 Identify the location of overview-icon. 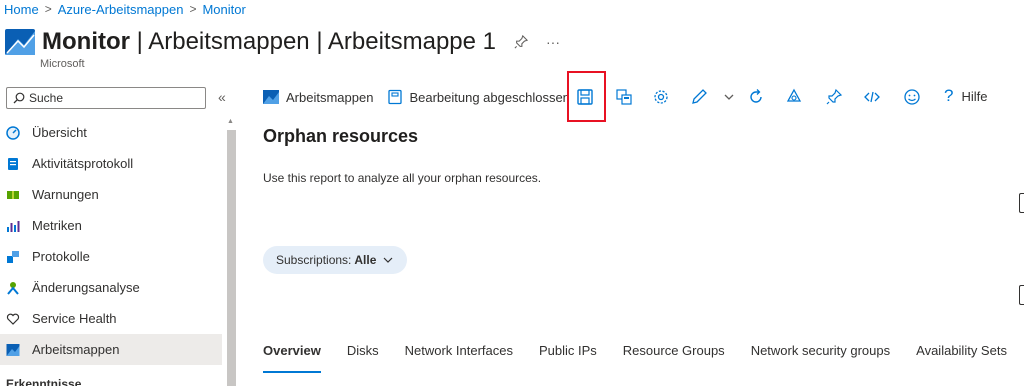
(13, 132).